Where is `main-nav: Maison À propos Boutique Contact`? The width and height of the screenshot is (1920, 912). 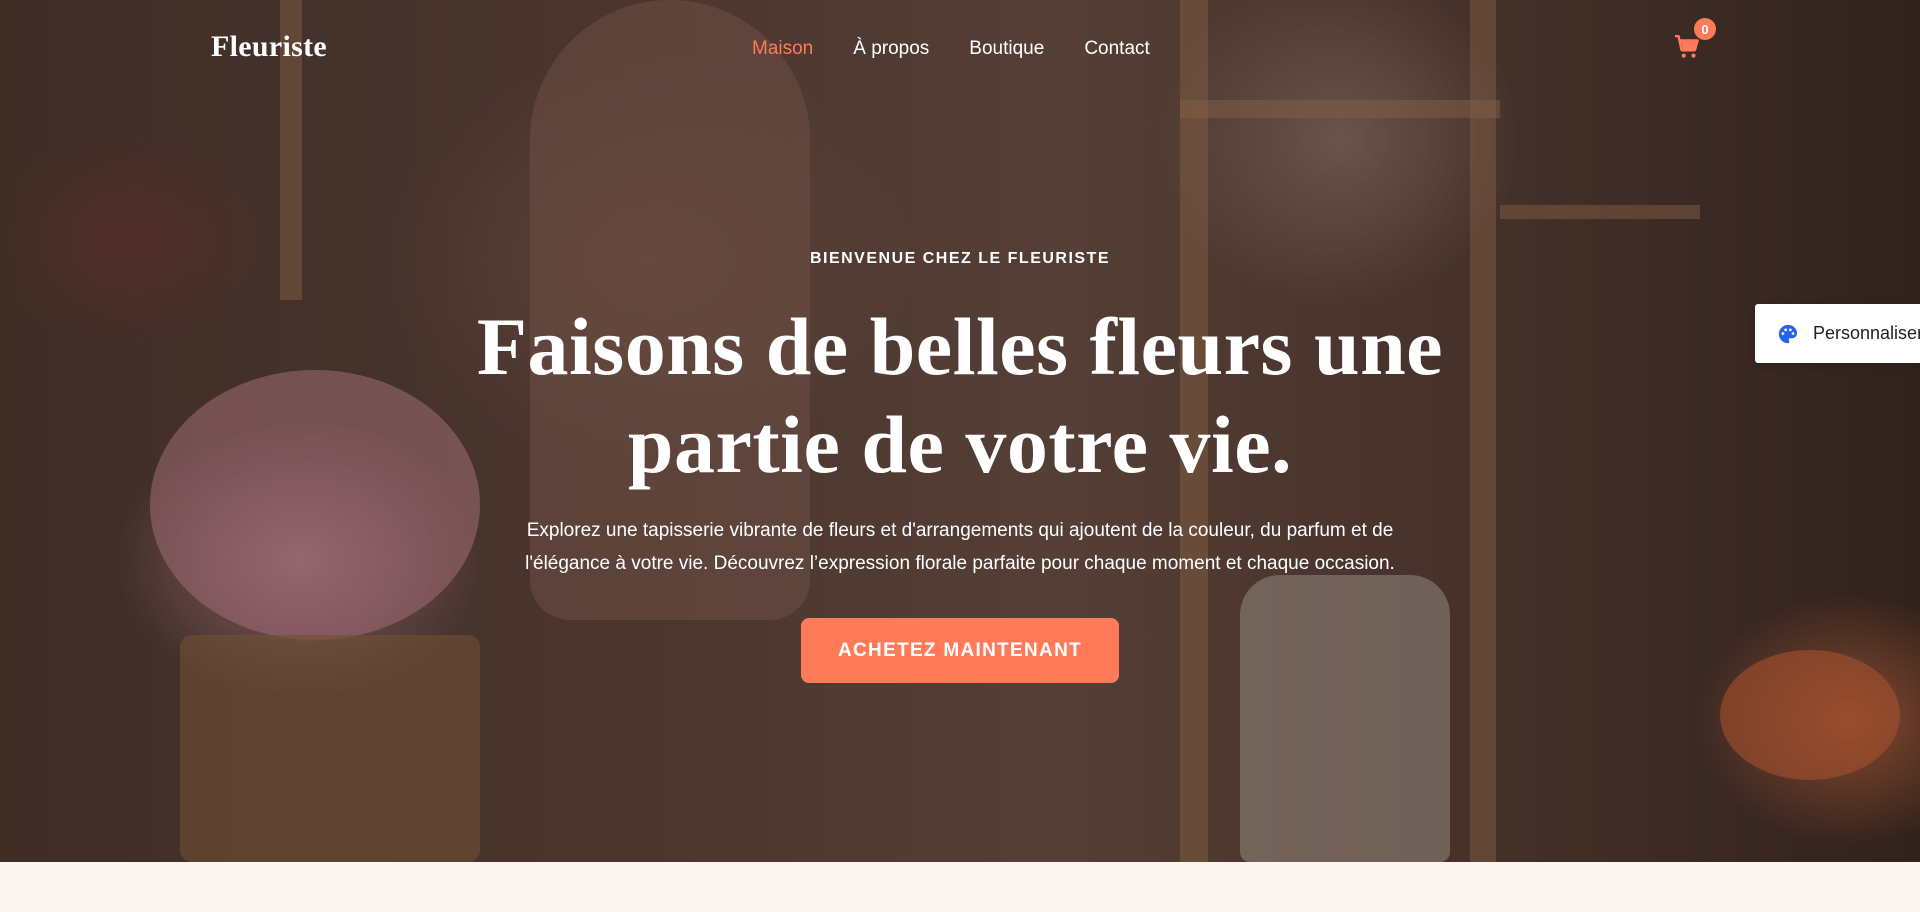
main-nav: Maison À propos Boutique Contact is located at coordinates (951, 49).